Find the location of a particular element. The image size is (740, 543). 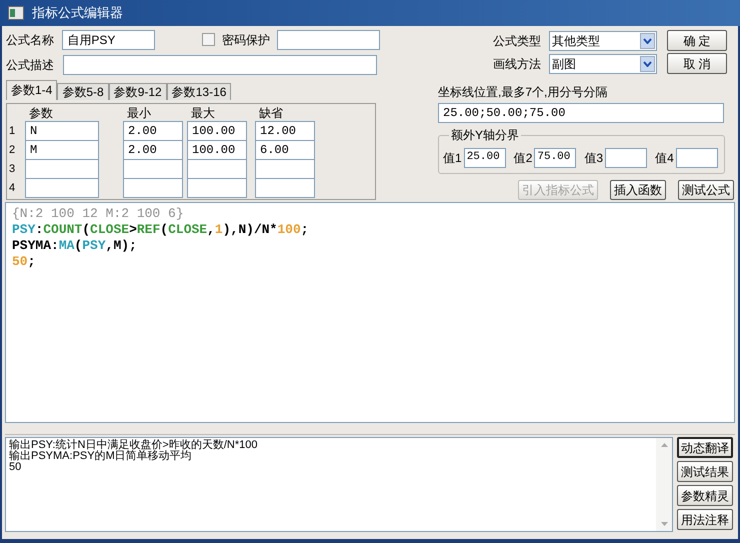

table-cell-input: 12.00 is located at coordinates (285, 130).